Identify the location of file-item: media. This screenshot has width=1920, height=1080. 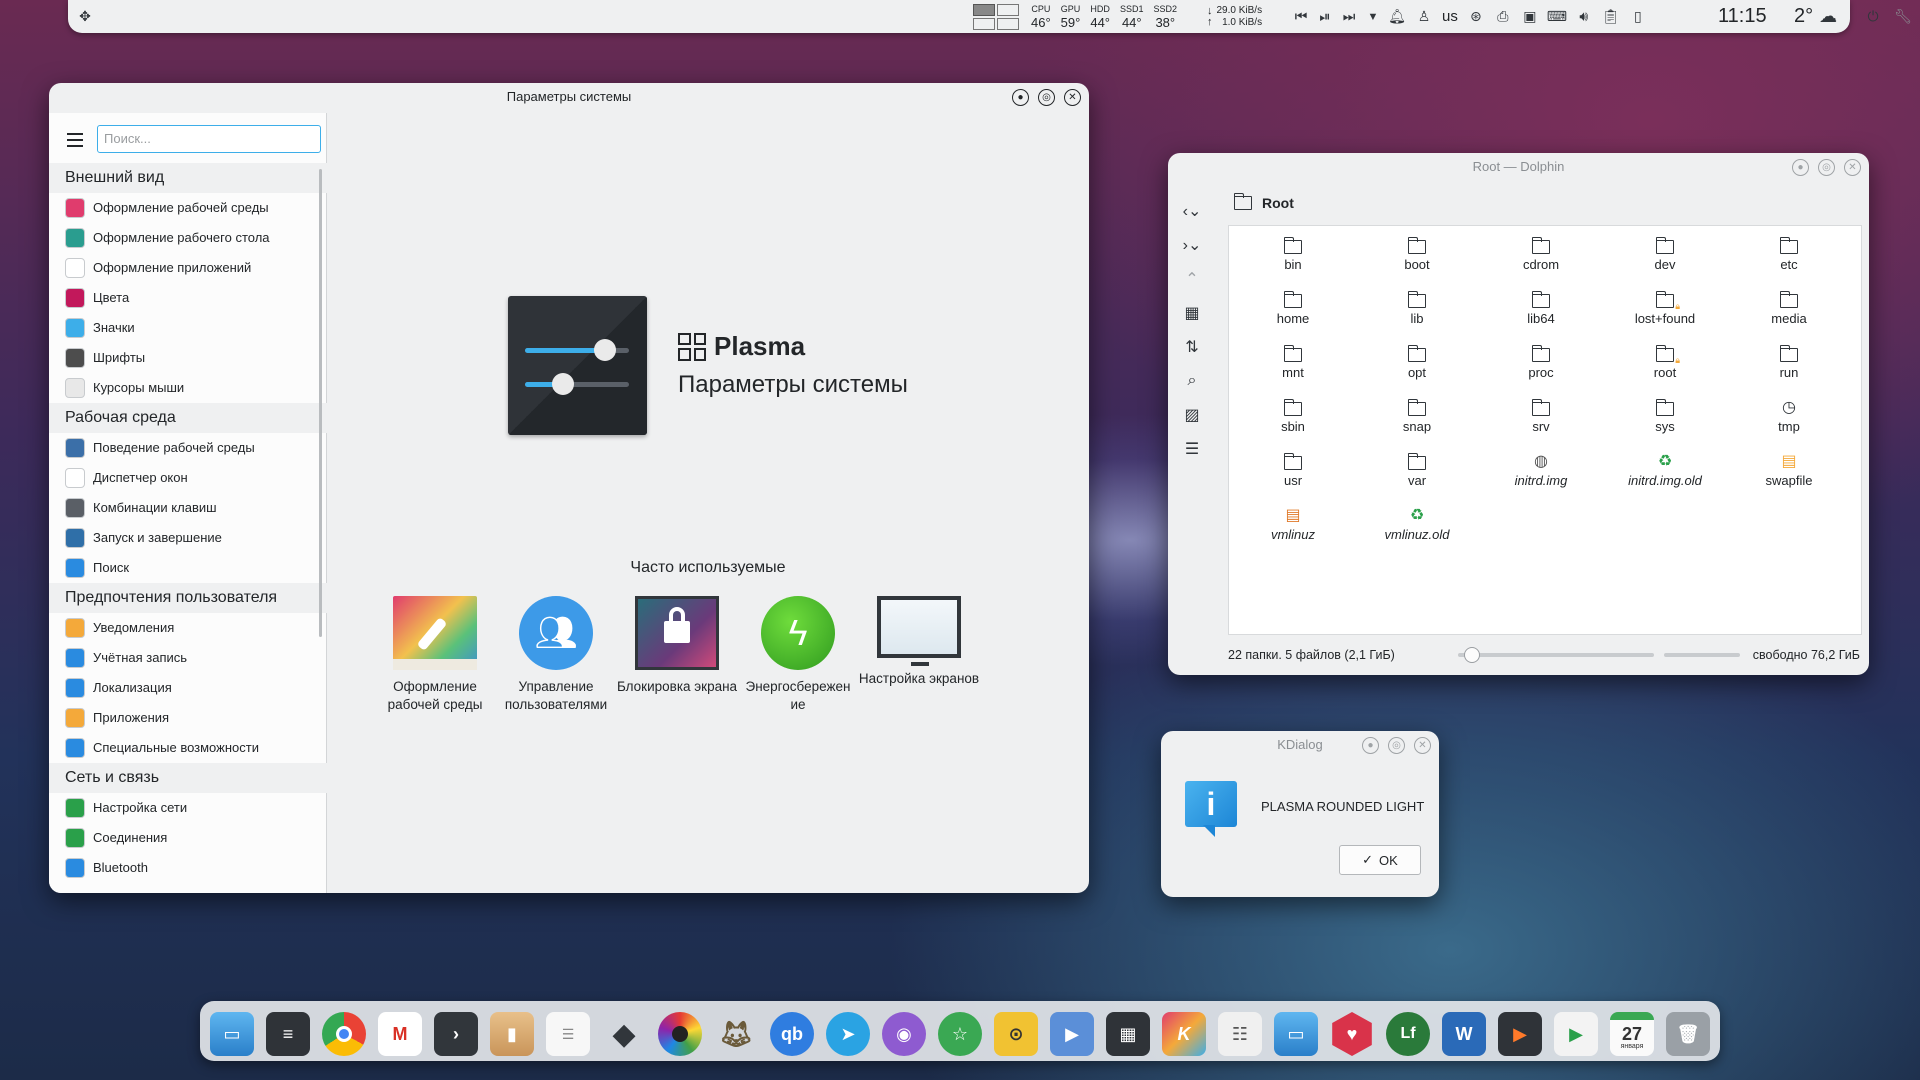
(1789, 308).